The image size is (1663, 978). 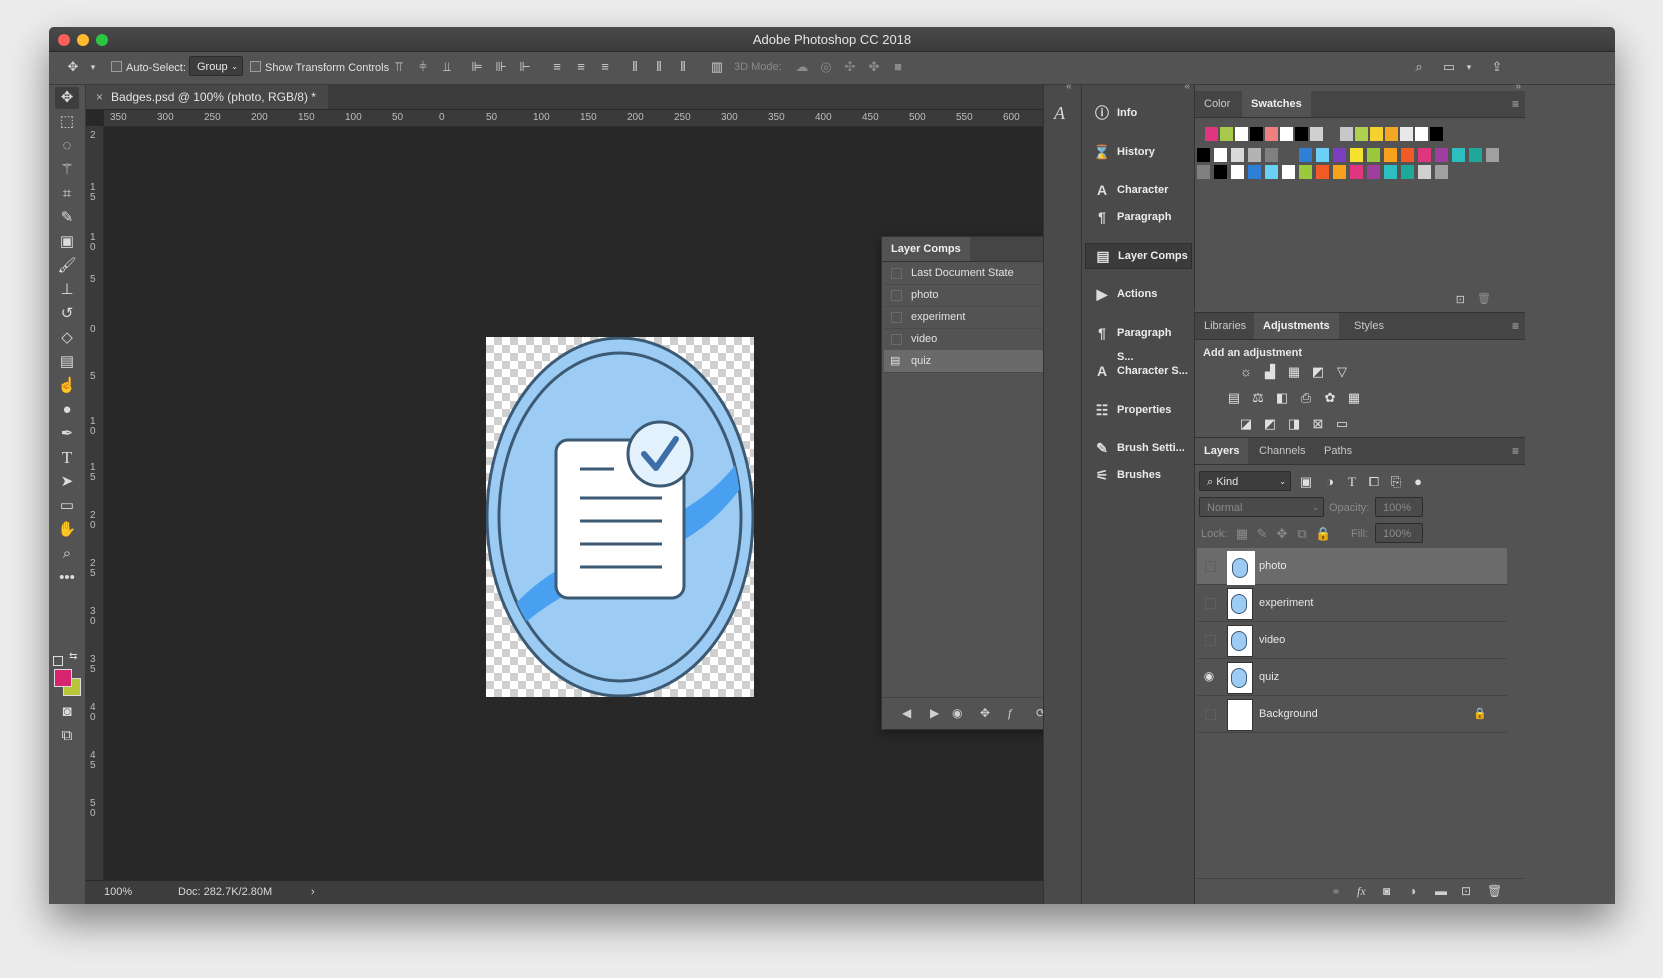 I want to click on align-top-icon: ⫪, so click(x=399, y=67).